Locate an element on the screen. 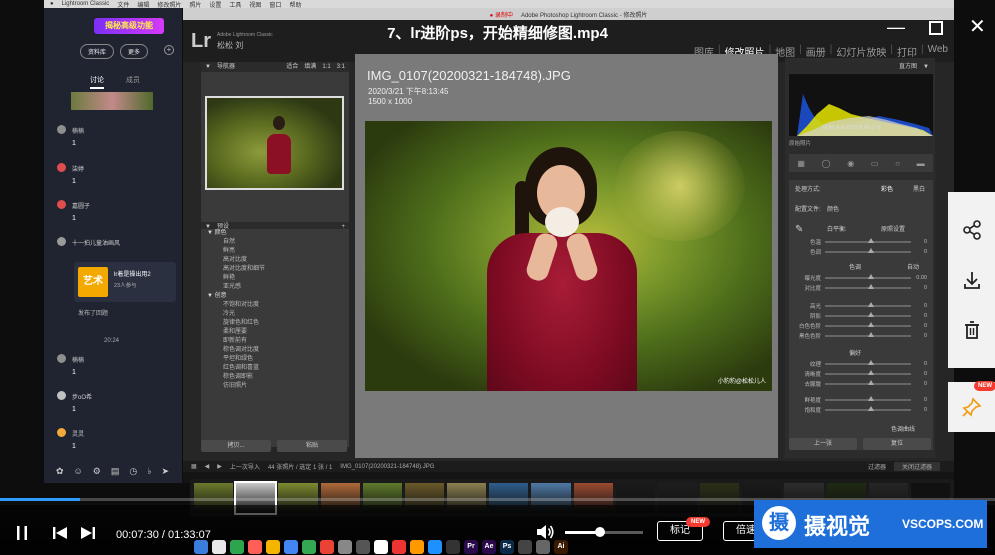 The height and width of the screenshot is (555, 995). tint-slider: 色调 0 is located at coordinates (861, 252).